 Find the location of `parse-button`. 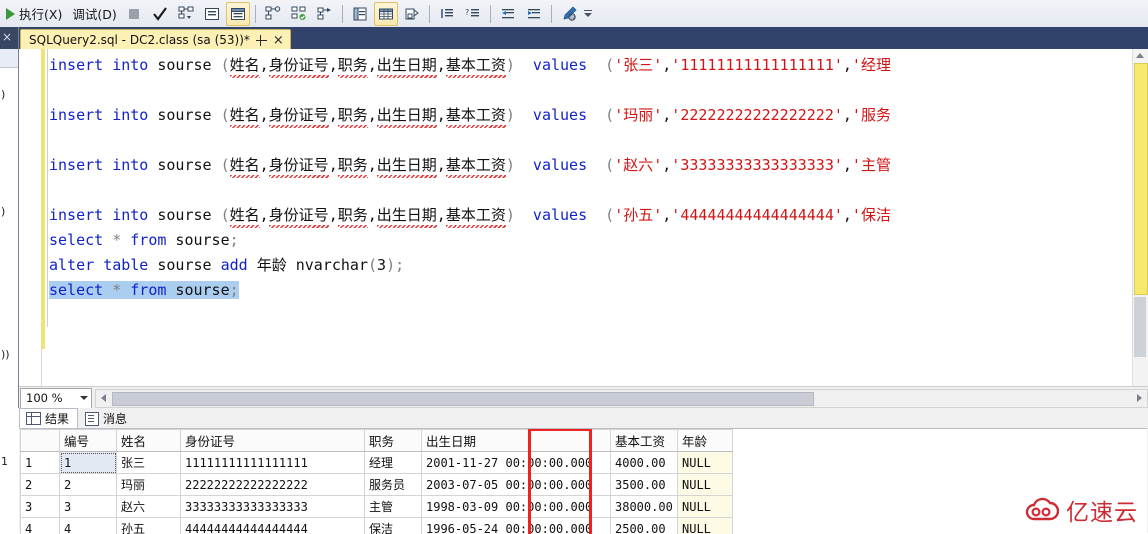

parse-button is located at coordinates (160, 14).